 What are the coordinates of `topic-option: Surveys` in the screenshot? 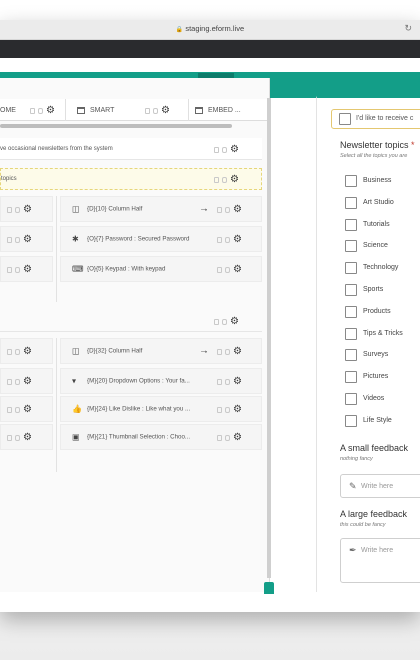 It's located at (382, 356).